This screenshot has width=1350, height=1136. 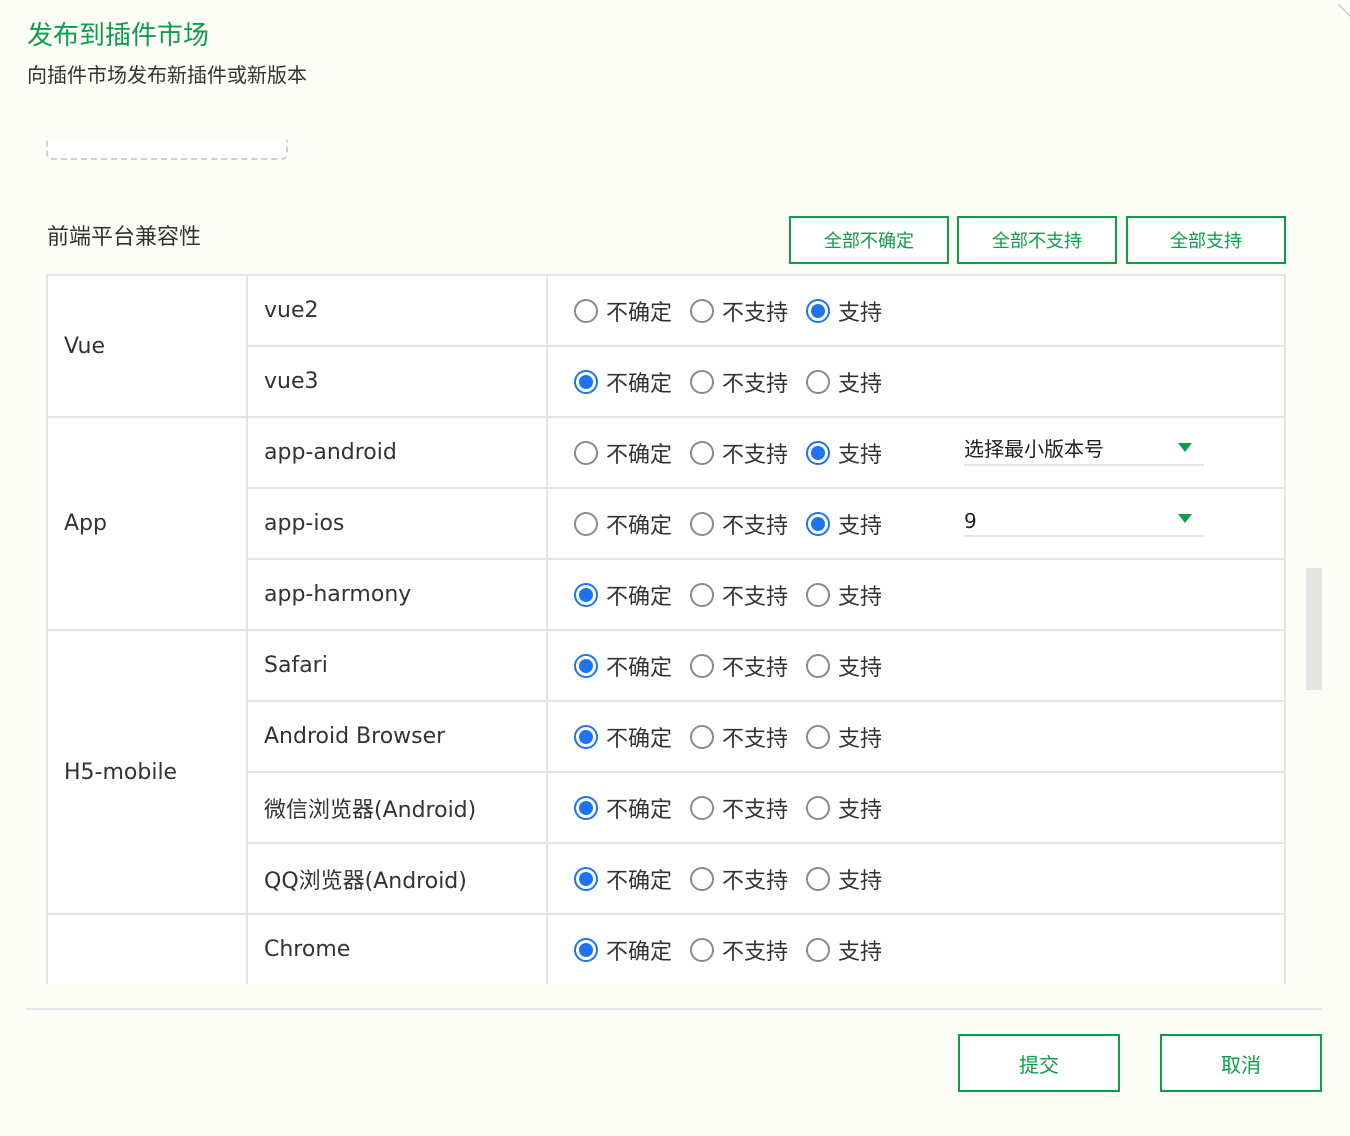 I want to click on section-title: 前端平台兼容性, so click(x=124, y=237).